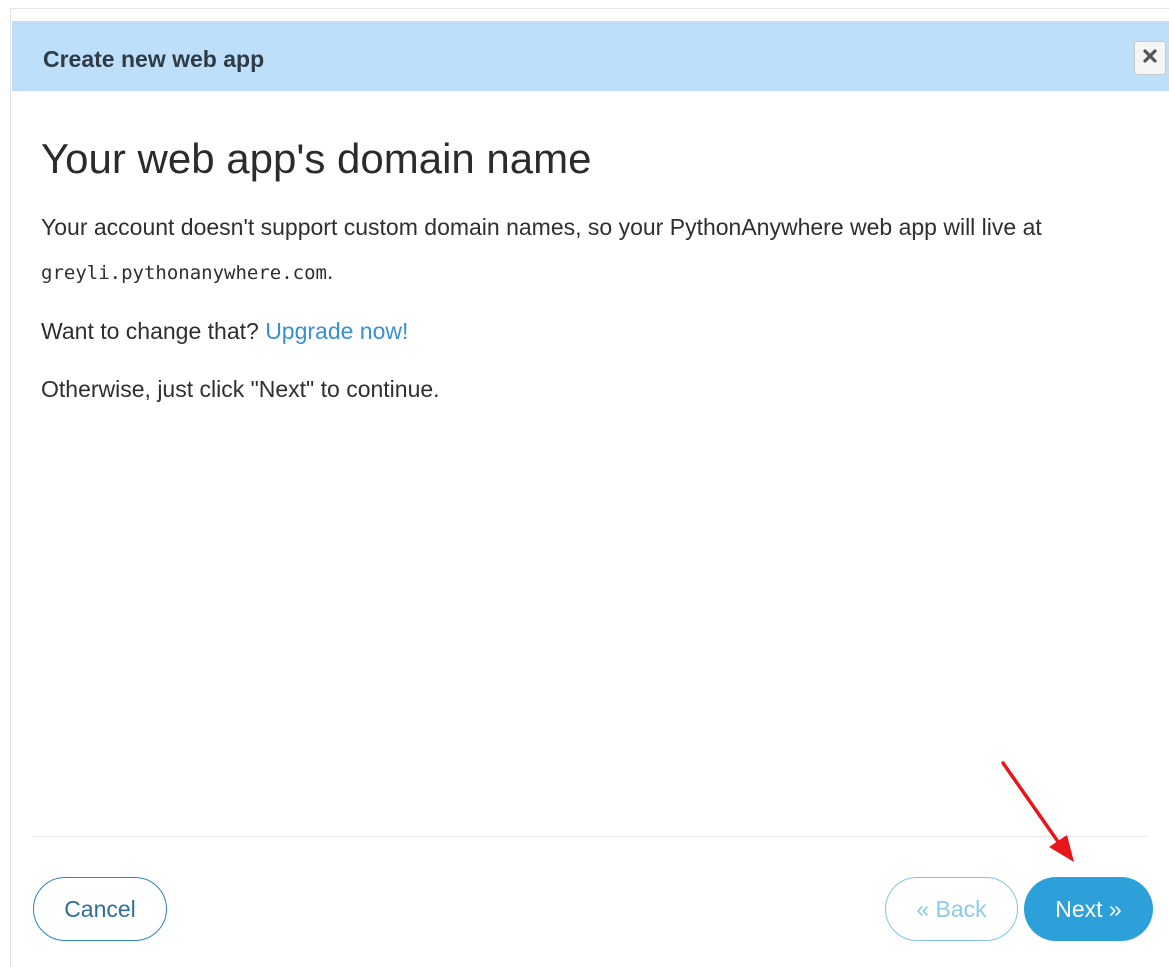  I want to click on domain-name: greyli.pythonanywhere.com, so click(184, 273).